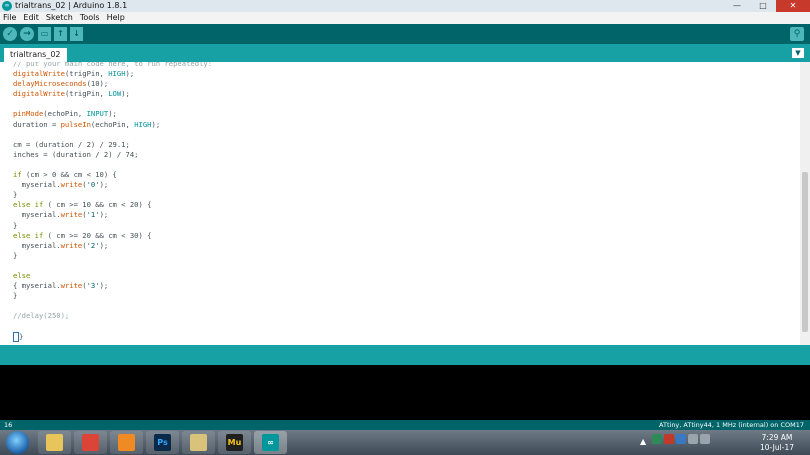 This screenshot has width=810, height=455. What do you see at coordinates (777, 437) in the screenshot?
I see `clock-time: 7:29 AM` at bounding box center [777, 437].